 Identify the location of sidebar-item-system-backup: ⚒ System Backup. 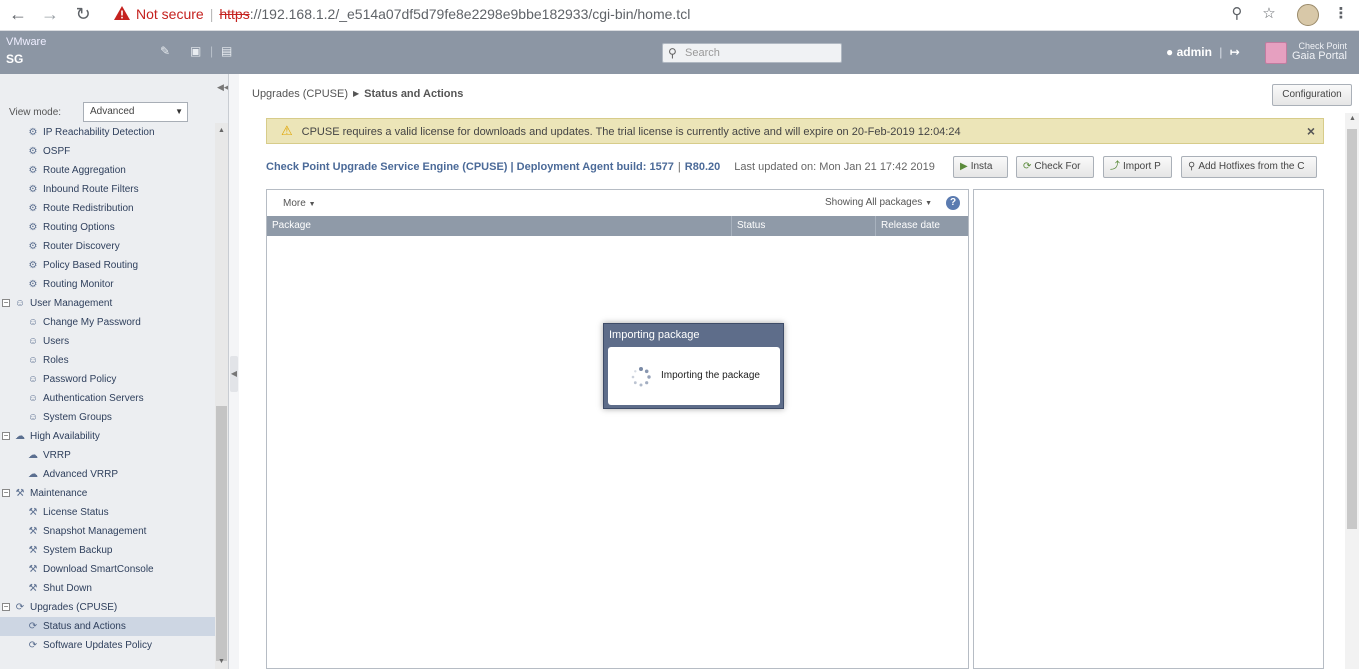
(107, 550).